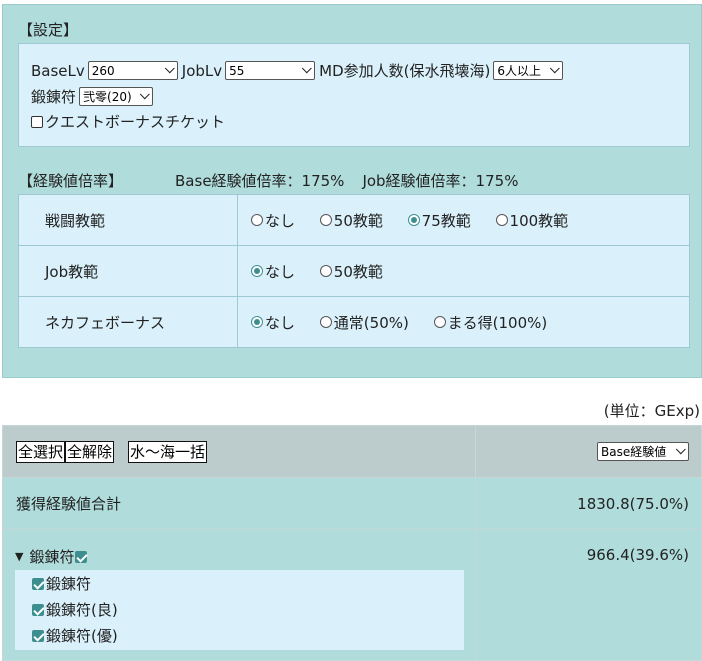 This screenshot has width=702, height=661. I want to click on manual-option-50: 50教範, so click(351, 220).